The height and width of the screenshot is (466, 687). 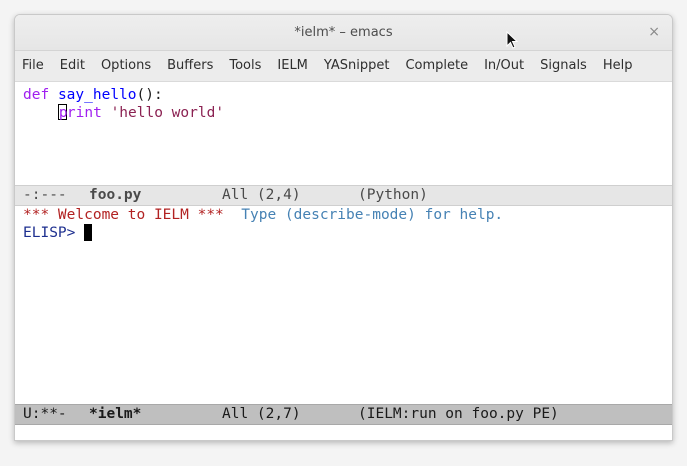 I want to click on cursor-char: p, so click(x=63, y=113).